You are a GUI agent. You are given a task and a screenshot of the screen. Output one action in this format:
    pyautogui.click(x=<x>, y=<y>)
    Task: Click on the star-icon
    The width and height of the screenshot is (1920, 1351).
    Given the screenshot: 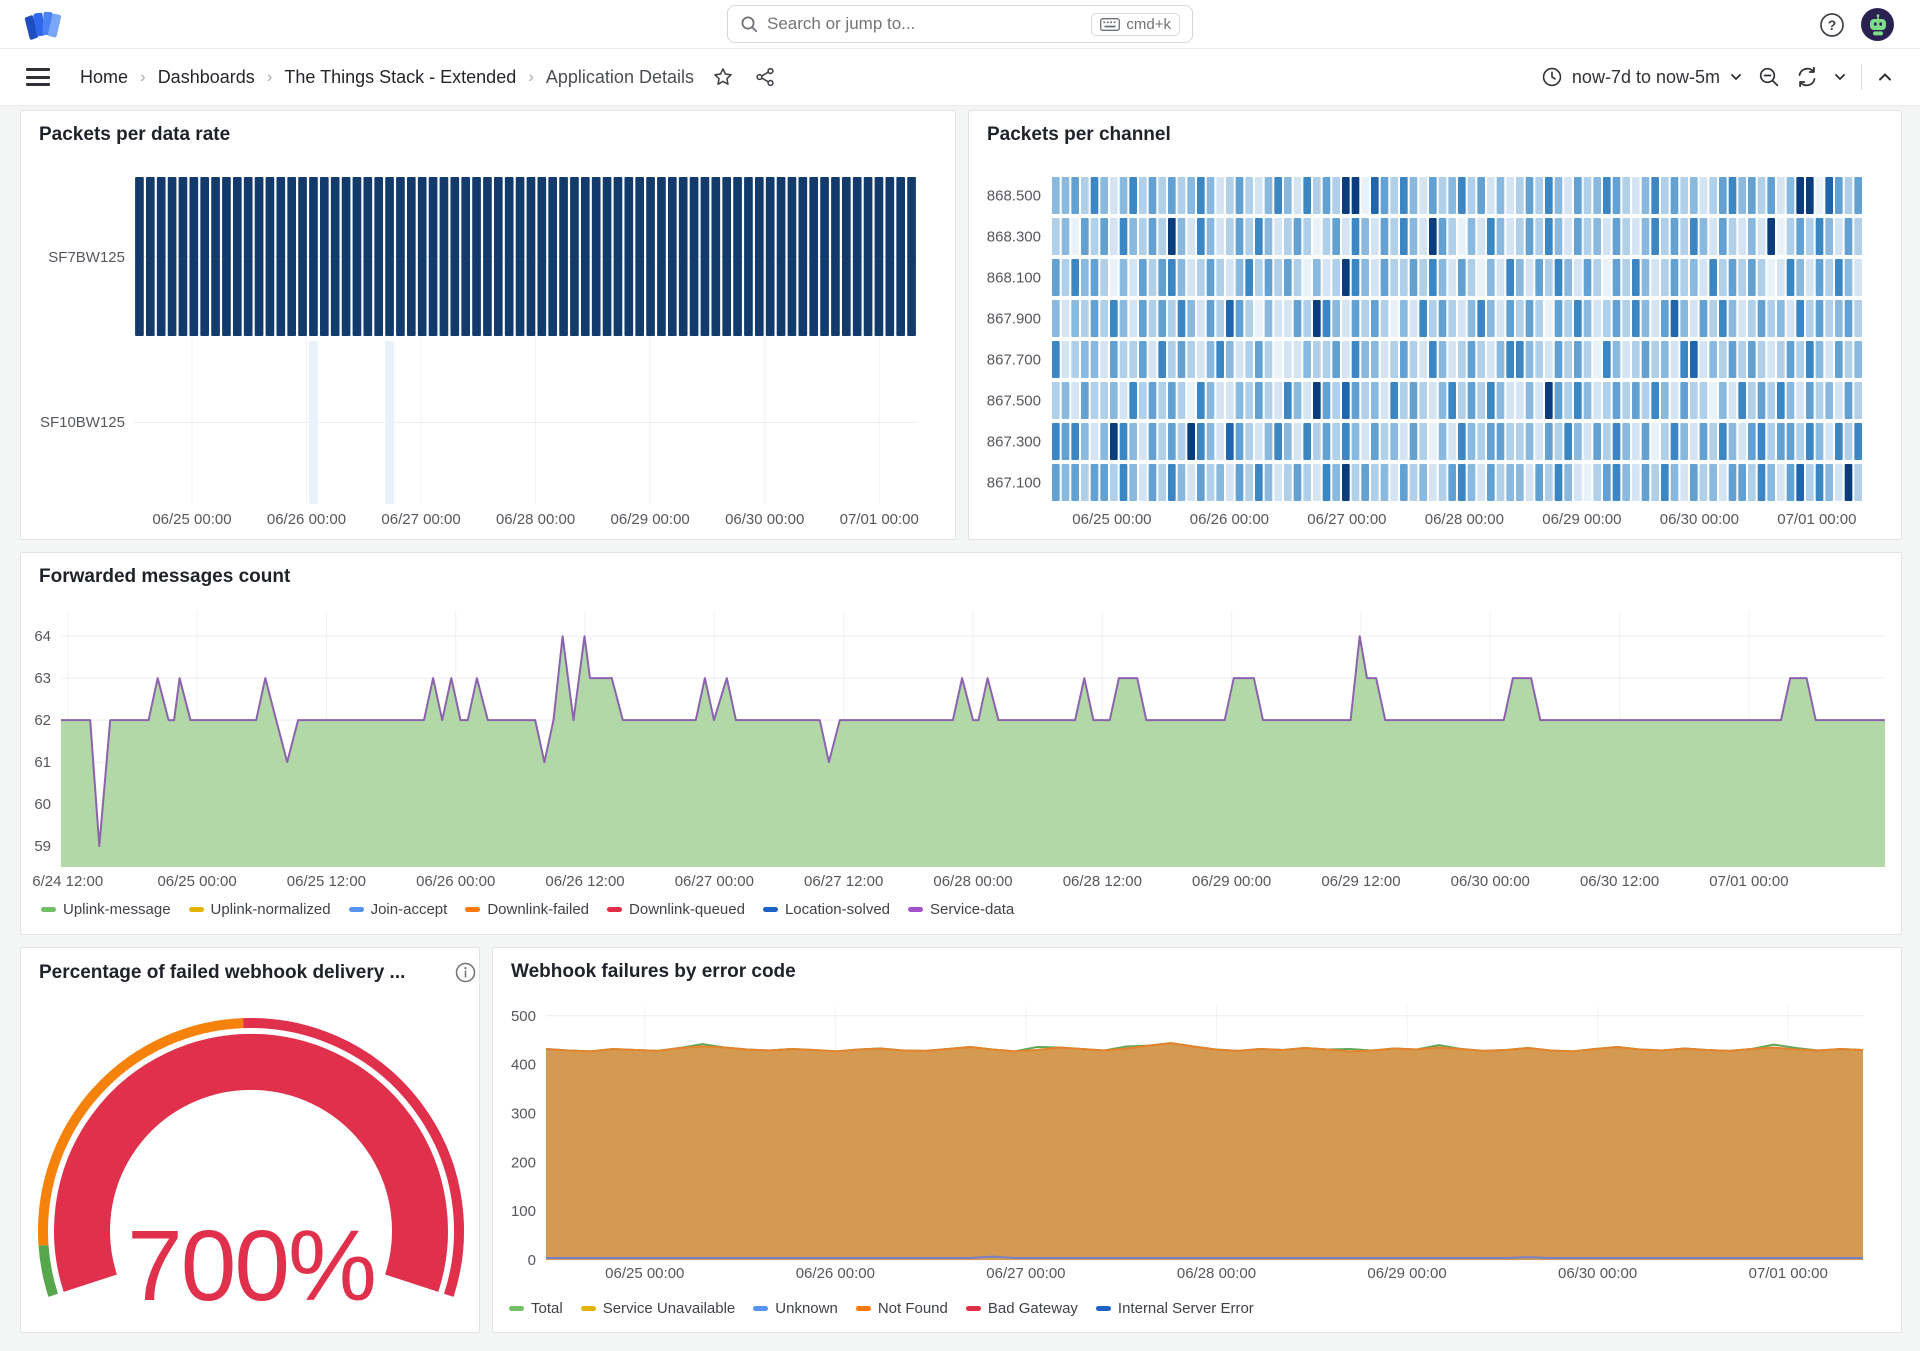 What is the action you would take?
    pyautogui.click(x=723, y=77)
    